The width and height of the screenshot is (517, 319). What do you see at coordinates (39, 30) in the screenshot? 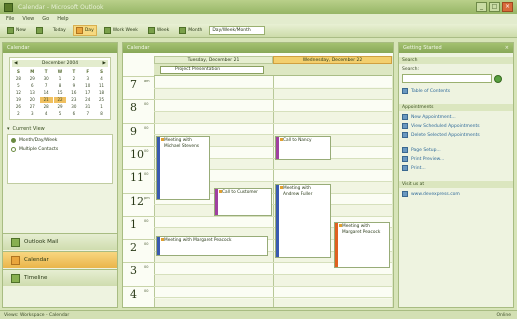
I see `print-button` at bounding box center [39, 30].